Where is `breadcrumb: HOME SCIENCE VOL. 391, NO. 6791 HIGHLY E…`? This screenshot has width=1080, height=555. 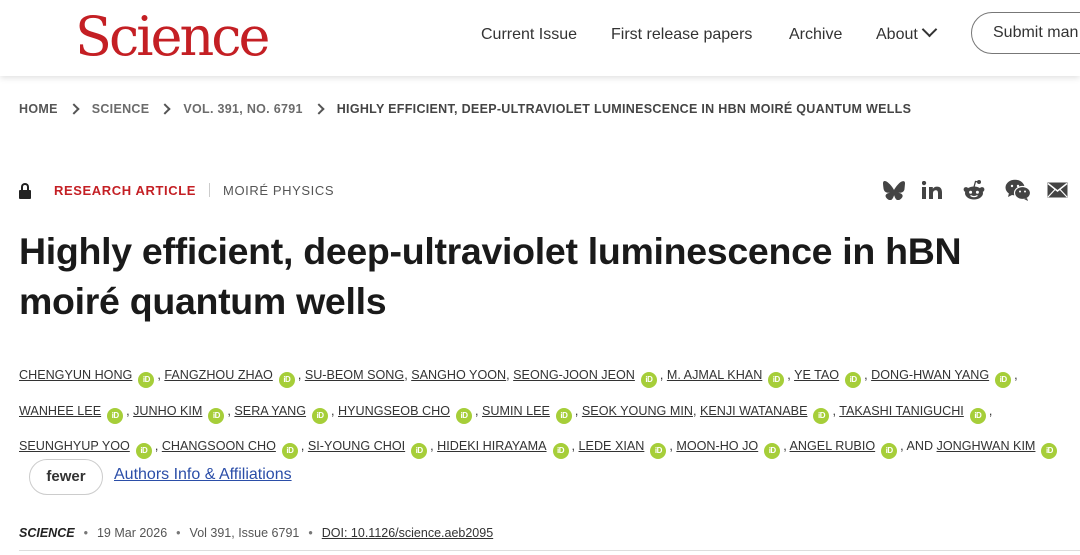
breadcrumb: HOME SCIENCE VOL. 391, NO. 6791 HIGHLY E… is located at coordinates (465, 109).